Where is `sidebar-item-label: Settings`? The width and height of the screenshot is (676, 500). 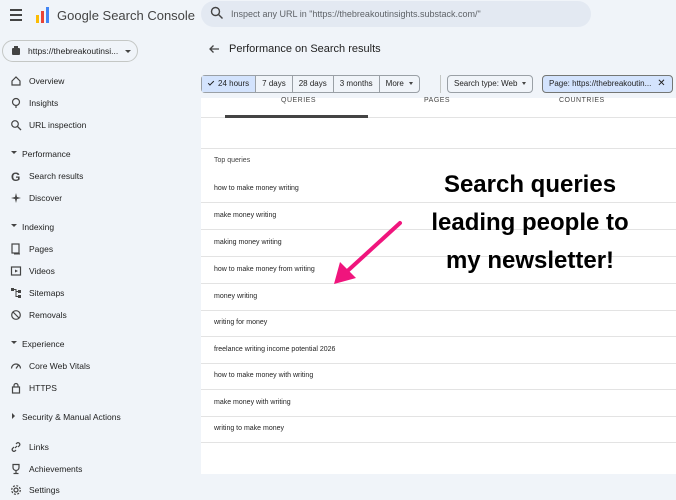 sidebar-item-label: Settings is located at coordinates (44, 490).